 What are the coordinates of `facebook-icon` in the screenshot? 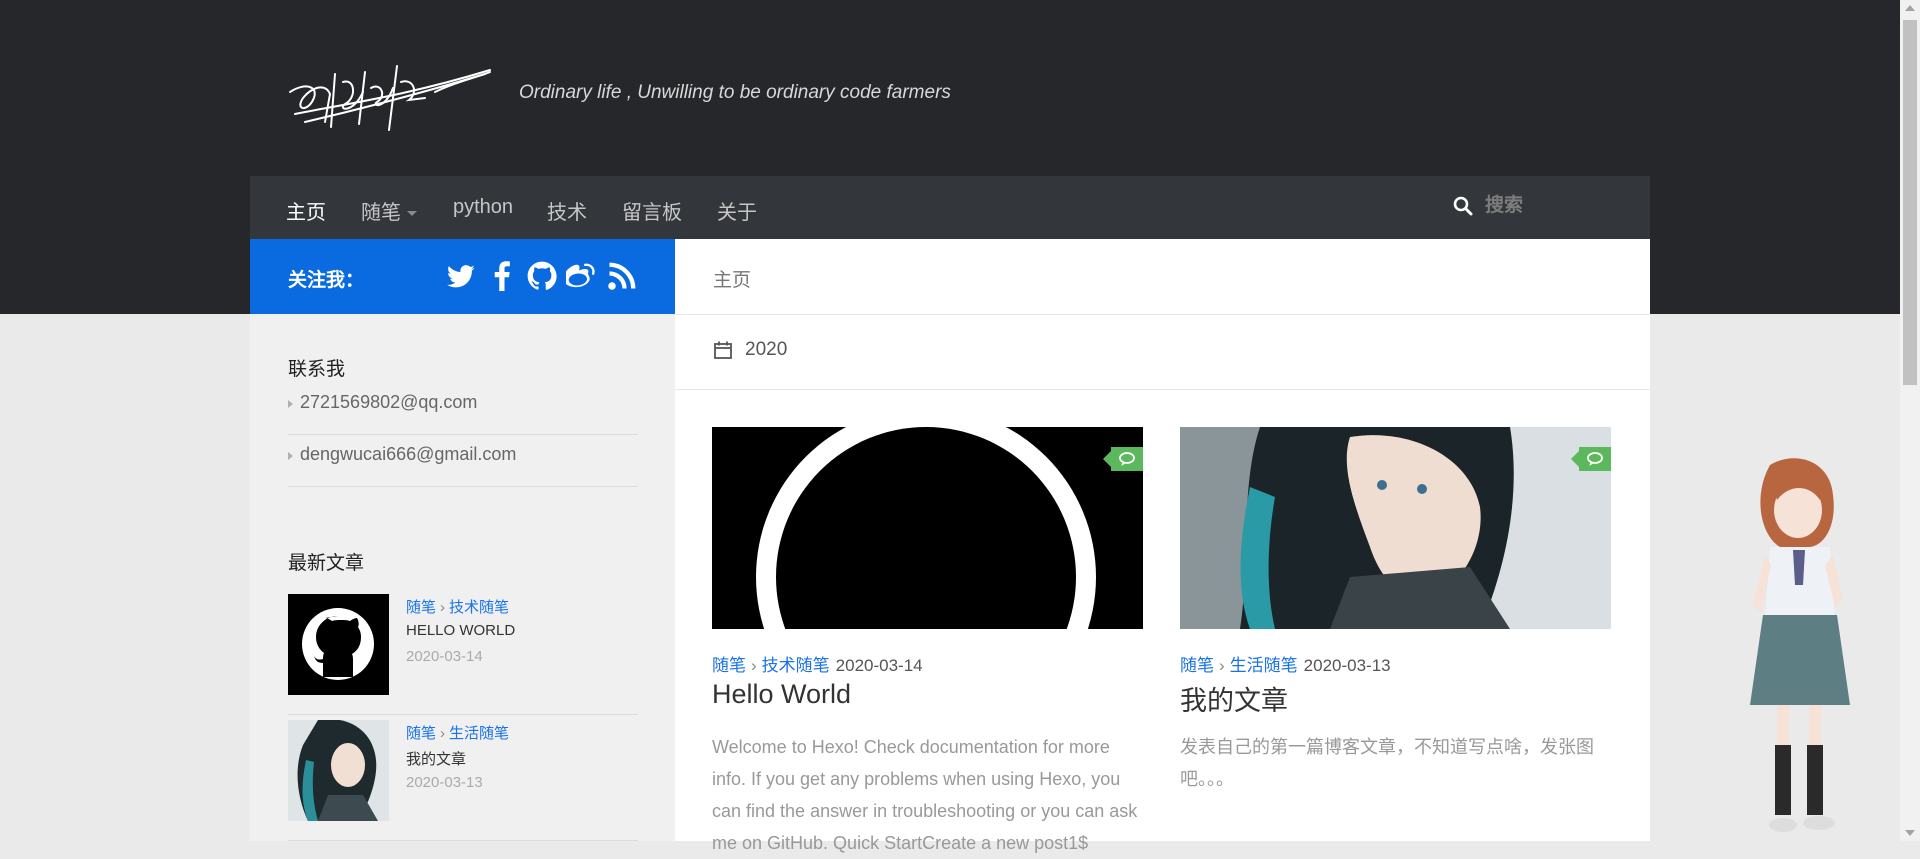 It's located at (502, 276).